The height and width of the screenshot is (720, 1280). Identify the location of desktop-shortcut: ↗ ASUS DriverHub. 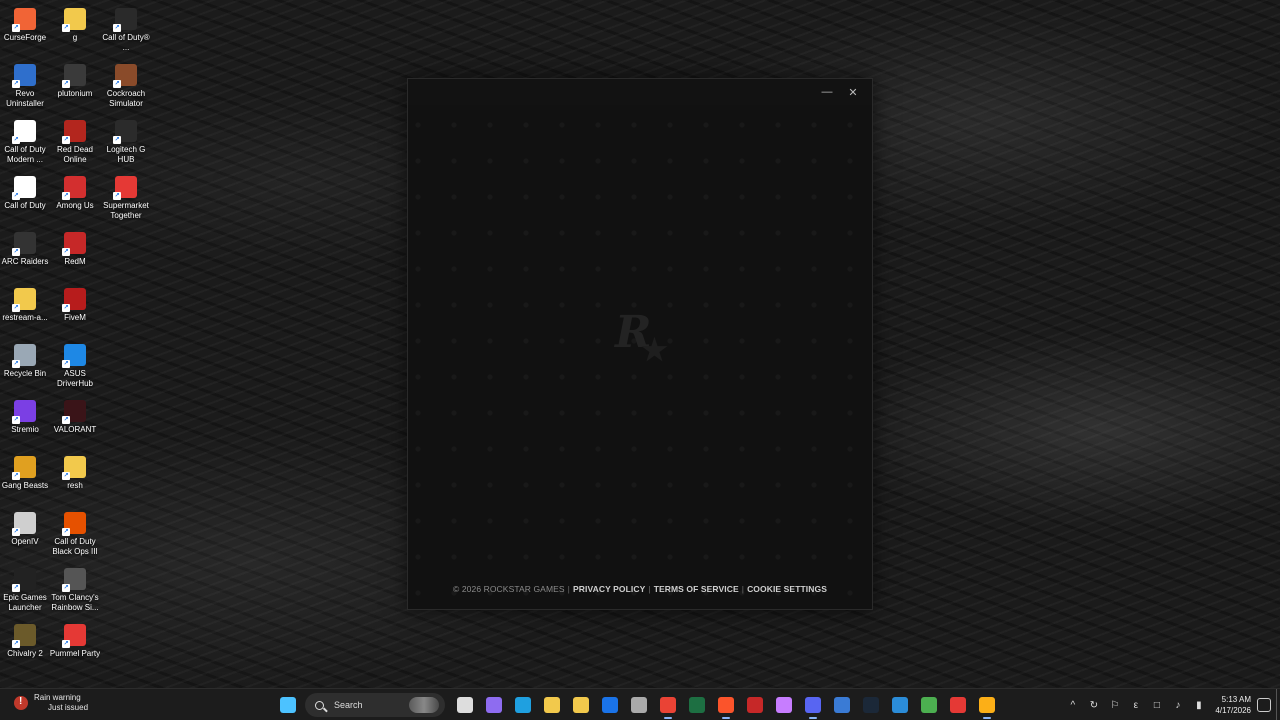
(75, 365).